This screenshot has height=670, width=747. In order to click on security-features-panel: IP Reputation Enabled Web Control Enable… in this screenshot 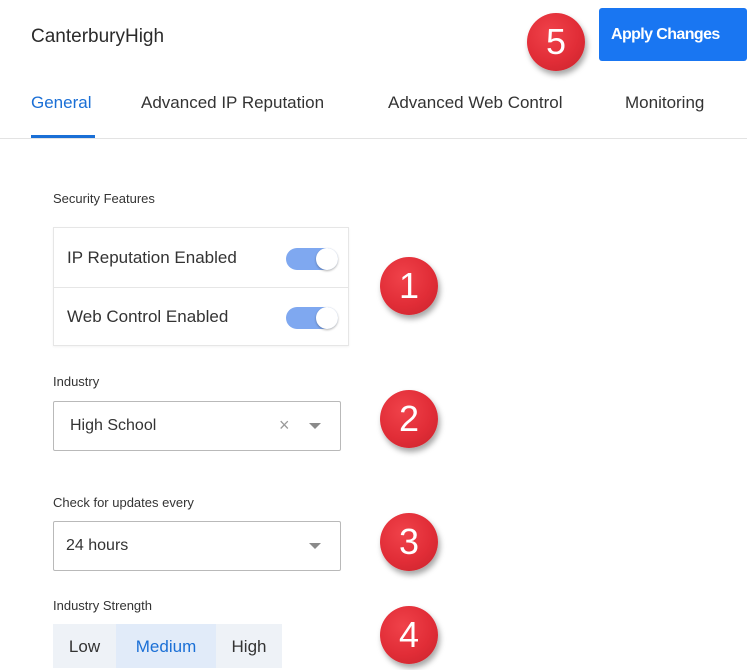, I will do `click(201, 286)`.